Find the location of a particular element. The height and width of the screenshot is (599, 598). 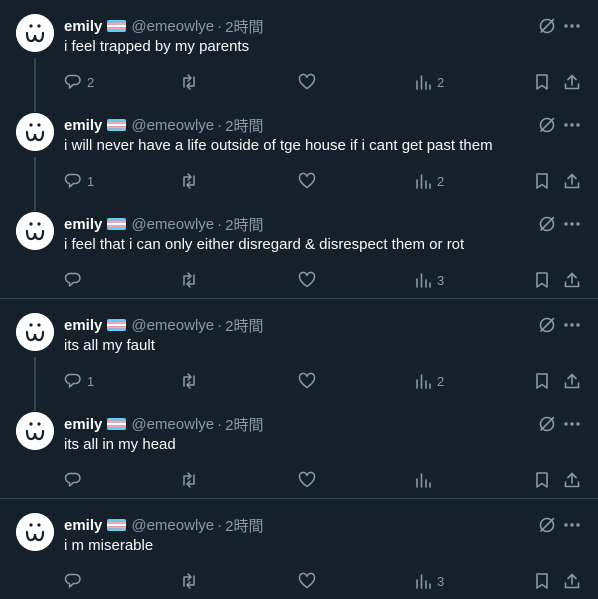

share-icon is located at coordinates (572, 381).